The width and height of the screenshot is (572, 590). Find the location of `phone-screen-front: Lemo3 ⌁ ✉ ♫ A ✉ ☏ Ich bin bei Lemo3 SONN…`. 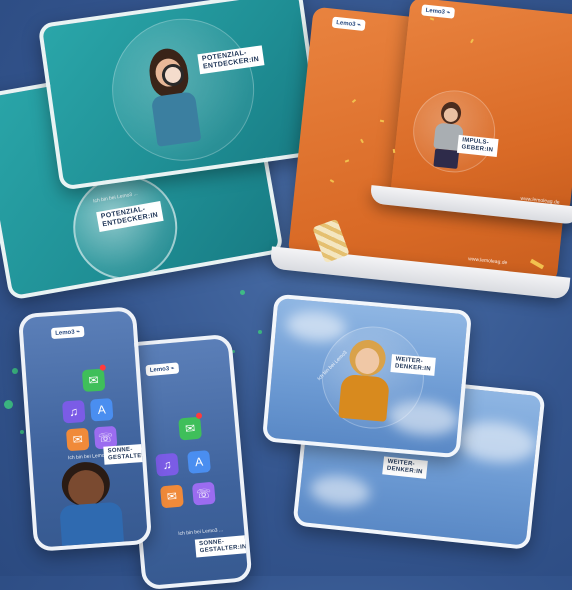

phone-screen-front: Lemo3 ⌁ ✉ ♫ A ✉ ☏ Ich bin bei Lemo3 SONN… is located at coordinates (85, 429).